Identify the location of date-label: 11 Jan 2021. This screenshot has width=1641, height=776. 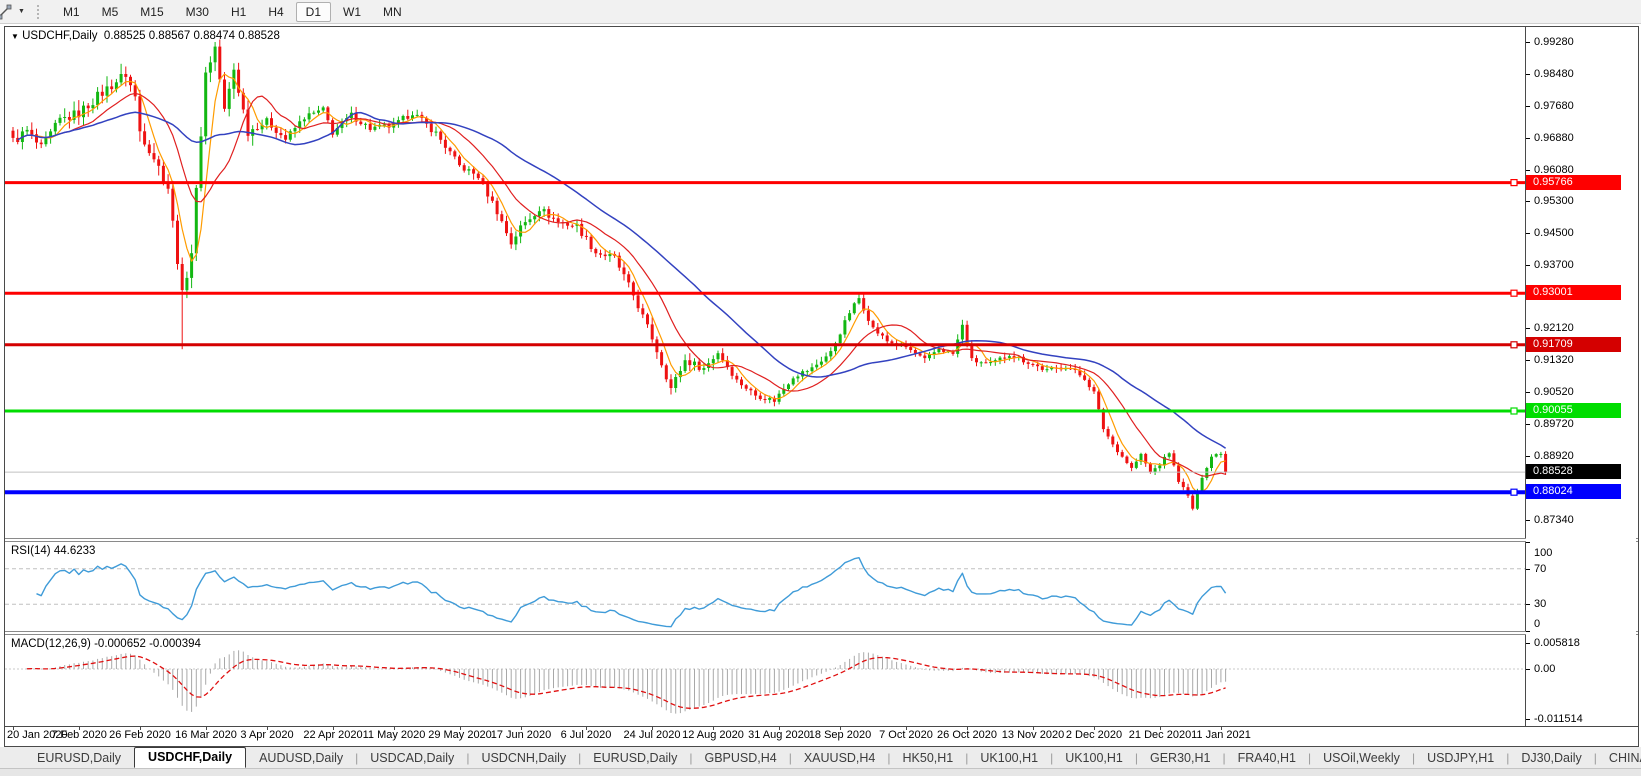
(1221, 735).